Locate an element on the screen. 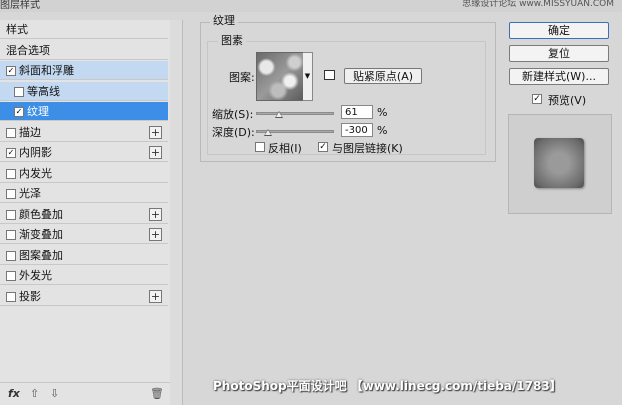 The height and width of the screenshot is (405, 622). sidebar-item-blending-options: 混合选项 is located at coordinates (84, 50).